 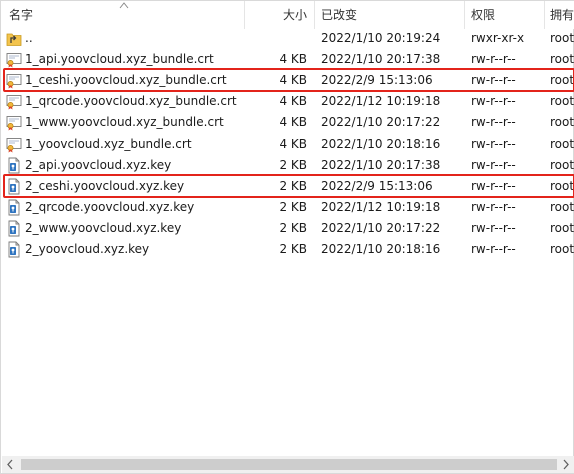 I want to click on file-name: 1_yoovcloud.xyz_bundle.crt, so click(x=108, y=144).